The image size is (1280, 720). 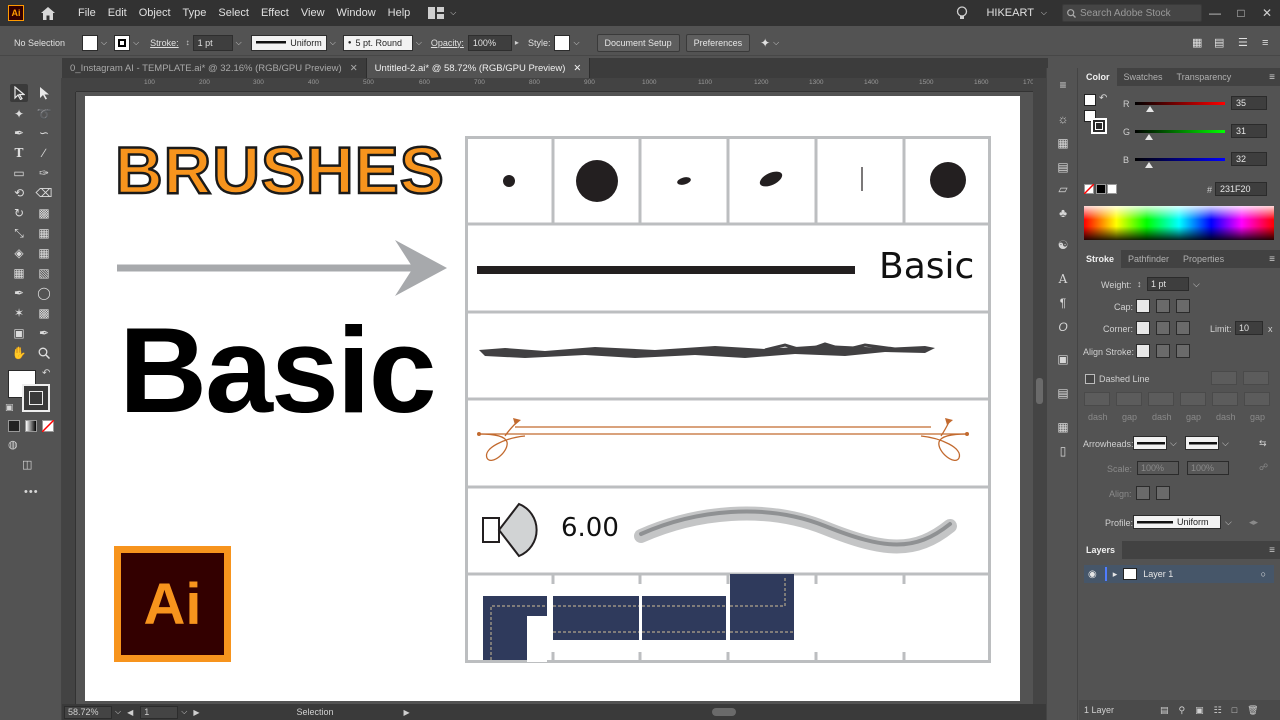 I want to click on artboard-number-input: 1, so click(x=159, y=712).